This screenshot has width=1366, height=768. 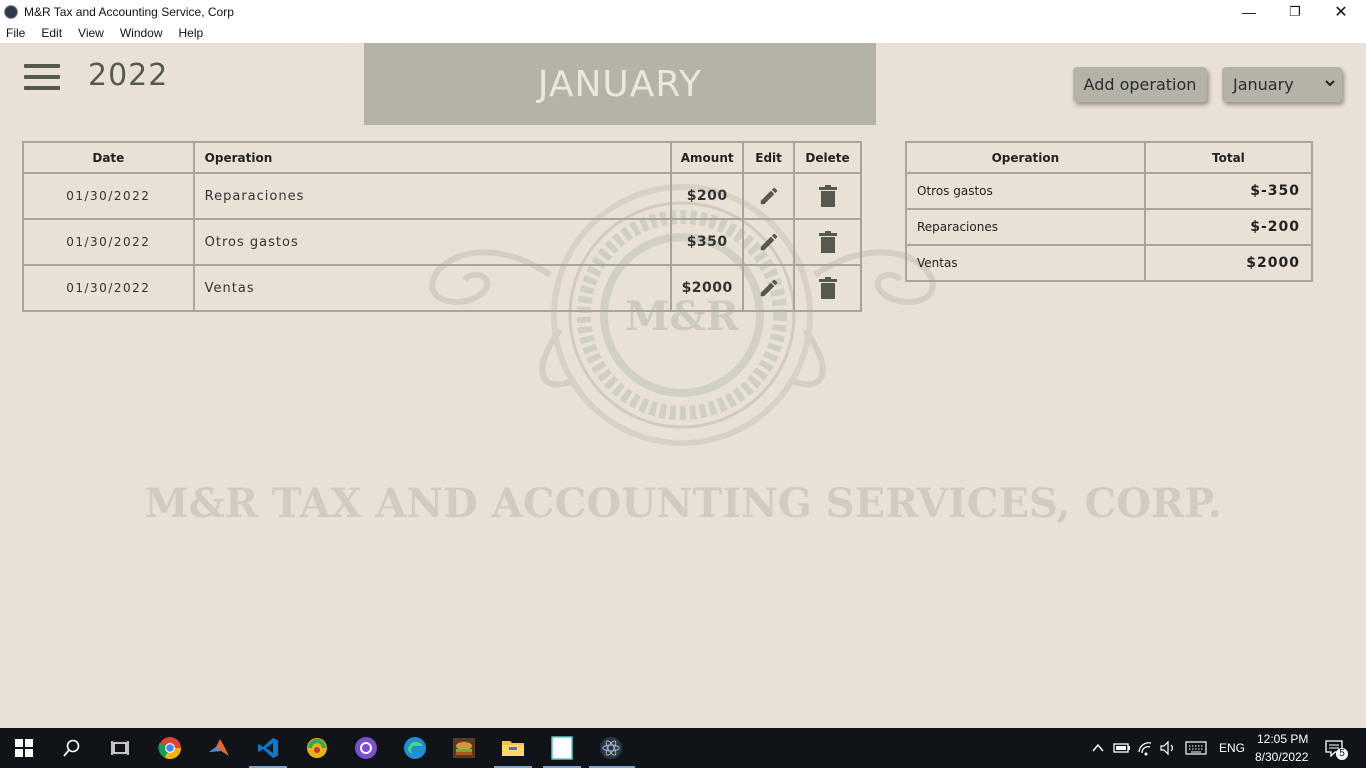 I want to click on row-amount: $350, so click(x=707, y=242).